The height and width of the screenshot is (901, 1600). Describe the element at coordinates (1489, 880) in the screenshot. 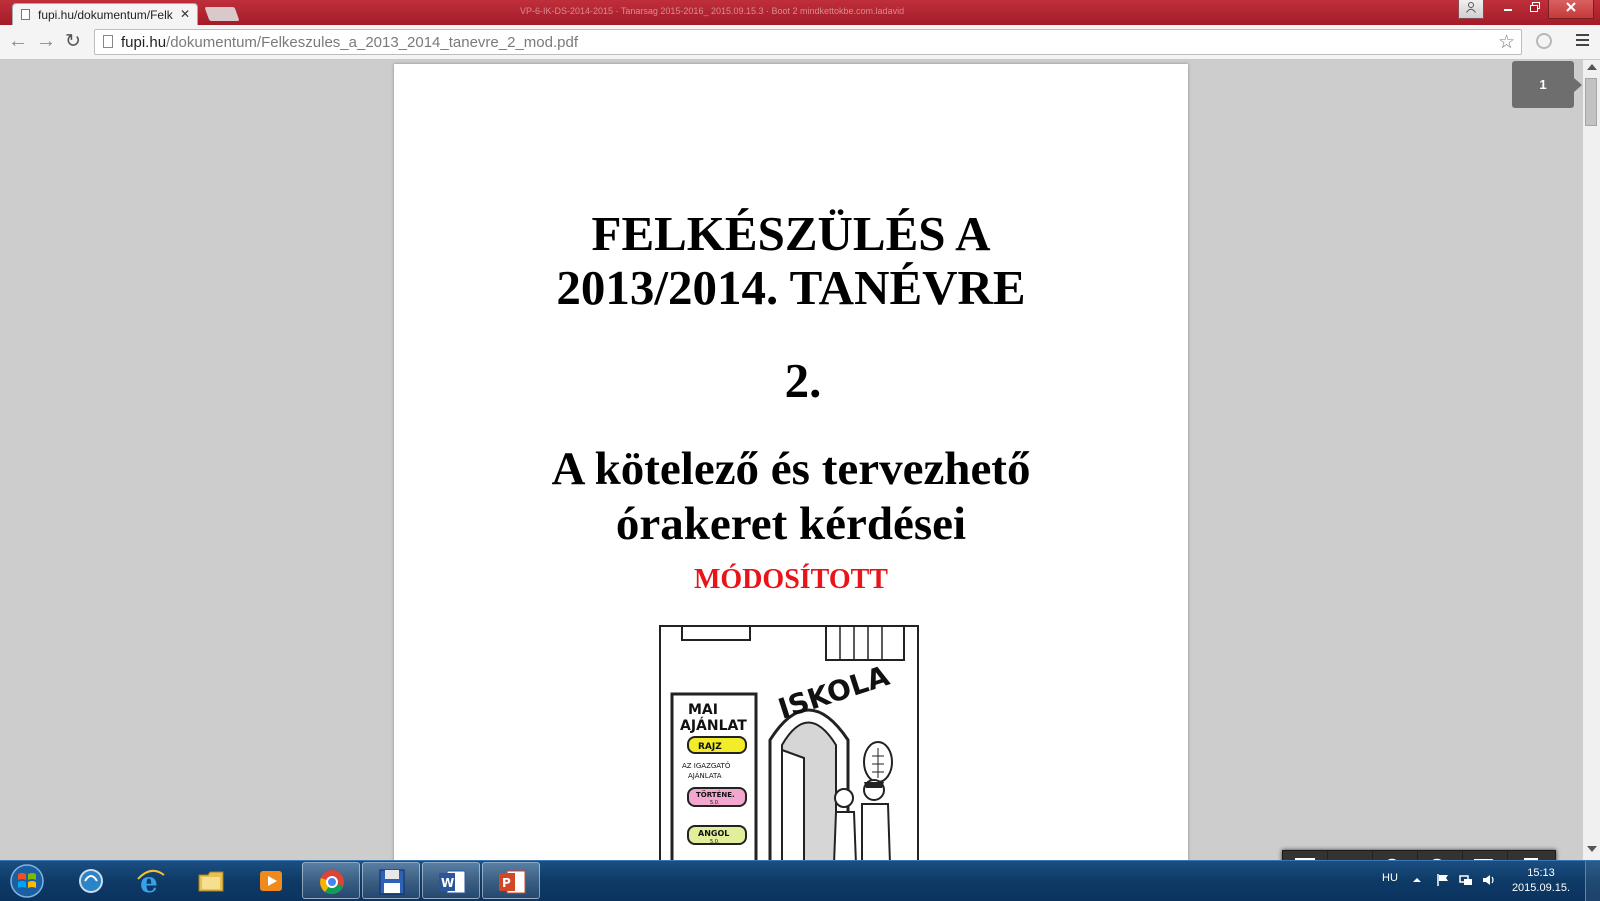

I see `volume-icon` at that location.